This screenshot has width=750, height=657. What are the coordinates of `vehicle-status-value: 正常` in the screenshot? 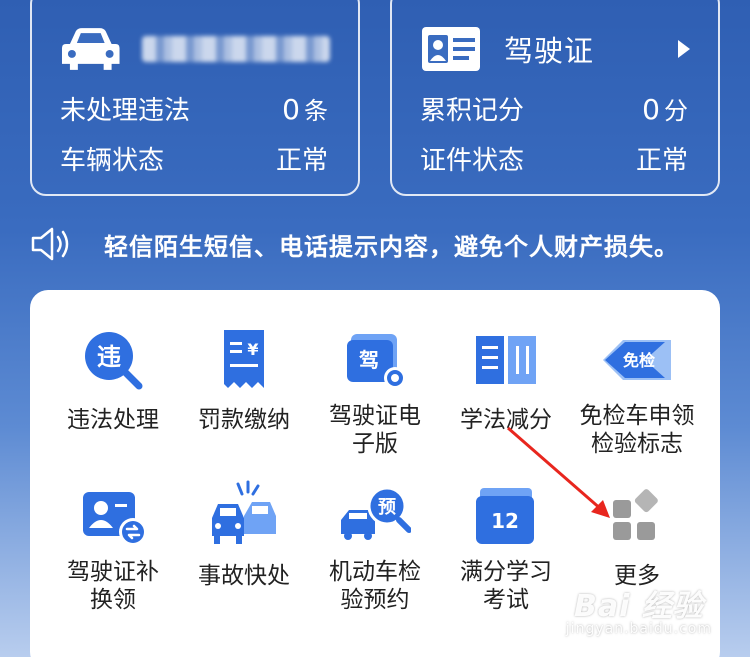 It's located at (301, 161).